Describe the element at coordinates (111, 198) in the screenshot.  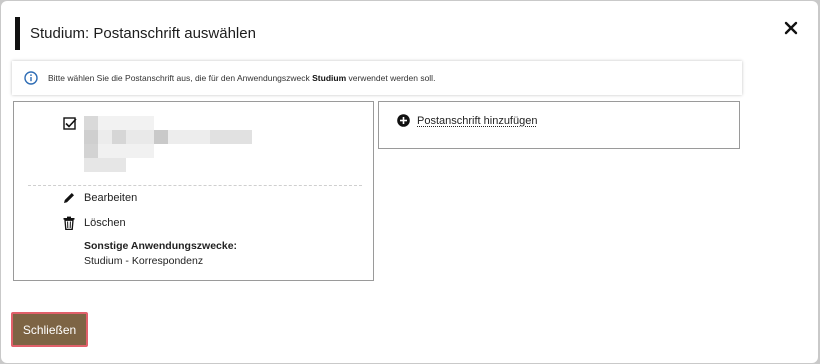
I see `edit-label: Bearbeiten` at that location.